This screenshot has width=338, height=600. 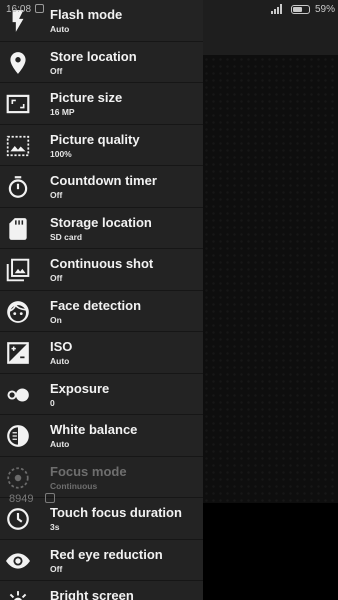 What do you see at coordinates (61, 346) in the screenshot?
I see `setting-title: ISO` at bounding box center [61, 346].